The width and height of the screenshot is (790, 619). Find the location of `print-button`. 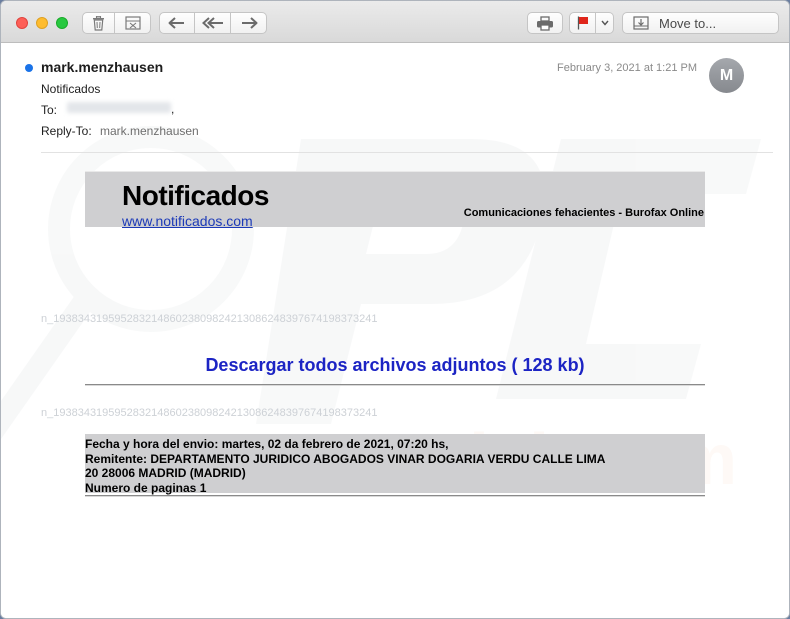

print-button is located at coordinates (545, 23).